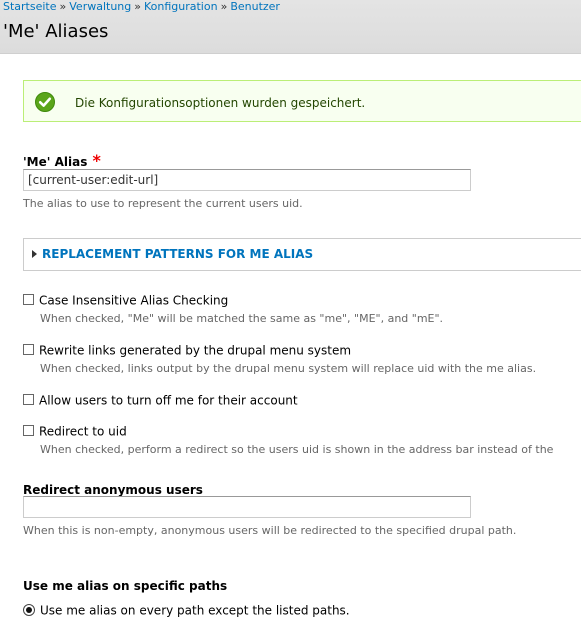 Image resolution: width=581 pixels, height=619 pixels. Describe the element at coordinates (181, 6) in the screenshot. I see `breadcrumb-konfiguration: Konfiguration` at that location.